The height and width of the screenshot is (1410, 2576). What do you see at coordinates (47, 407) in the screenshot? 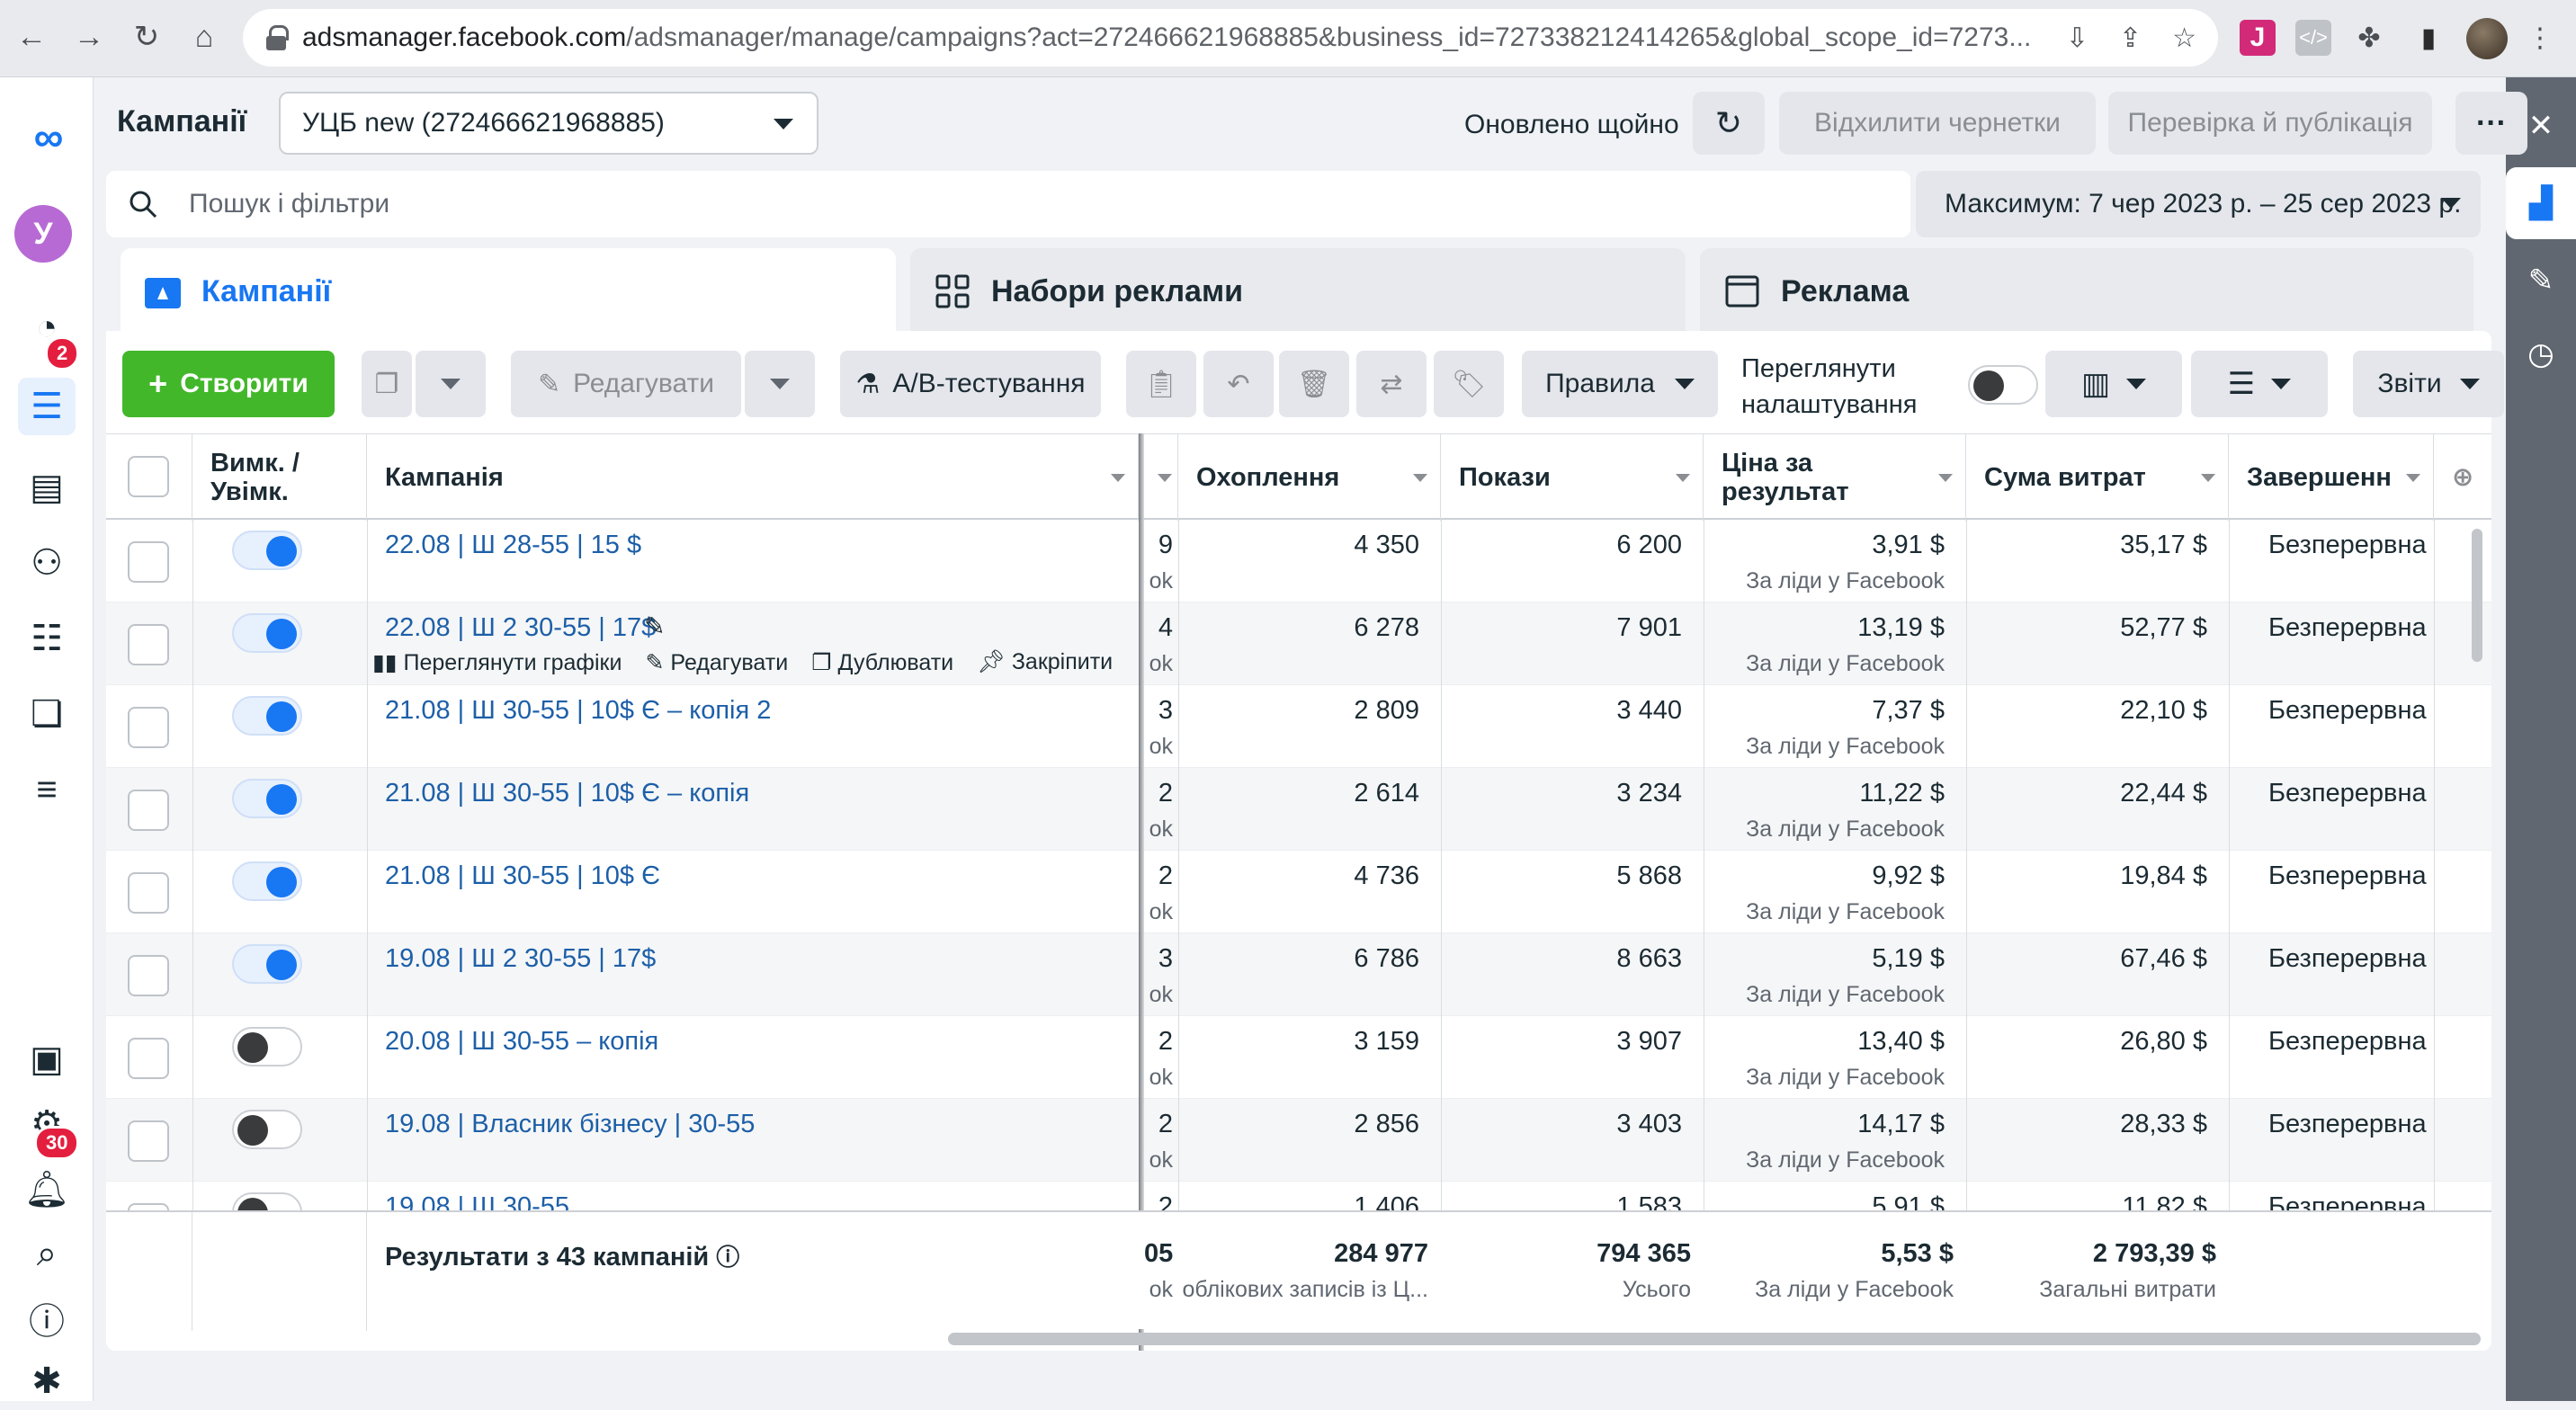
I see `campaigns-table-icon: ☰` at bounding box center [47, 407].